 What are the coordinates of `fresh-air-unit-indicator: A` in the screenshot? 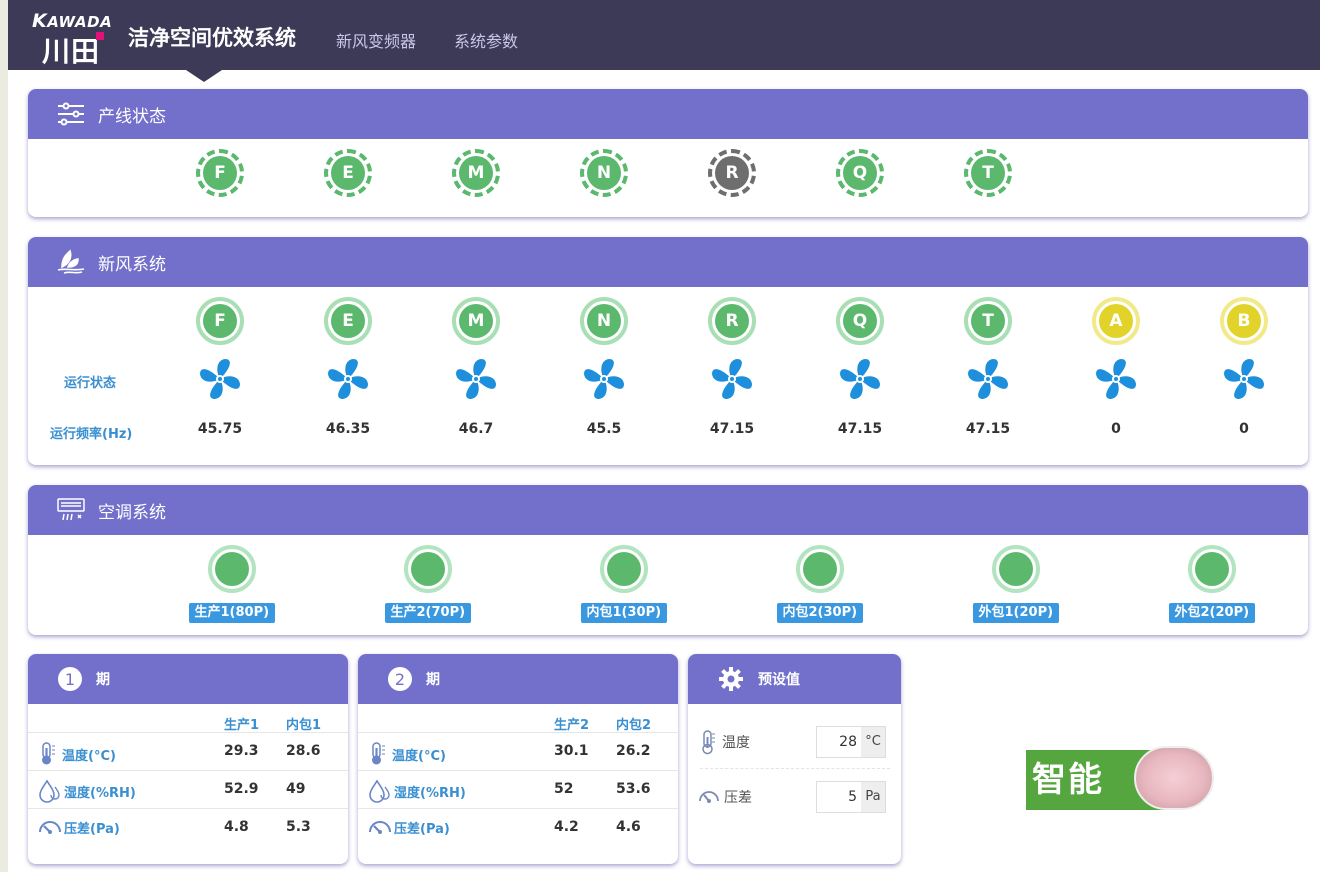 It's located at (1116, 321).